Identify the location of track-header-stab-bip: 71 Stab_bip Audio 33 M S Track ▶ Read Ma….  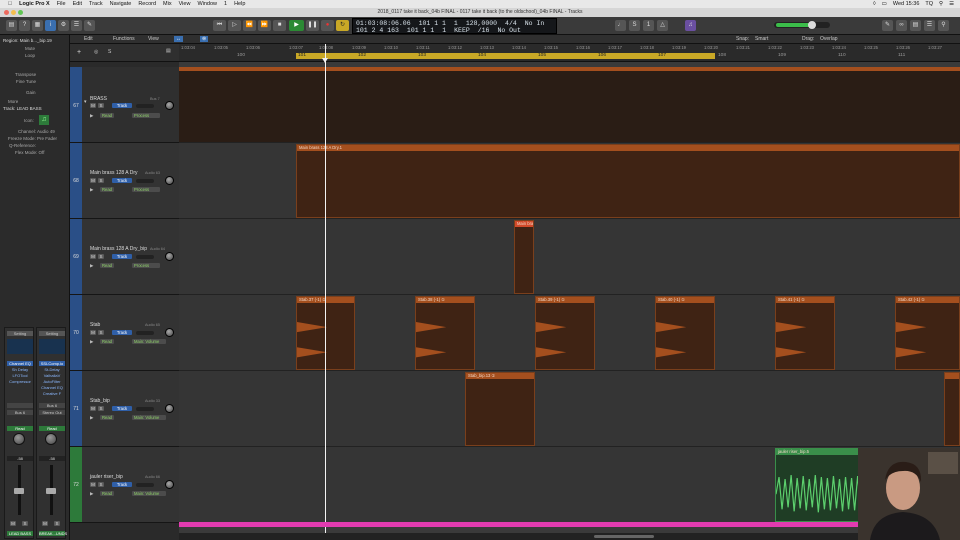
(124, 409).